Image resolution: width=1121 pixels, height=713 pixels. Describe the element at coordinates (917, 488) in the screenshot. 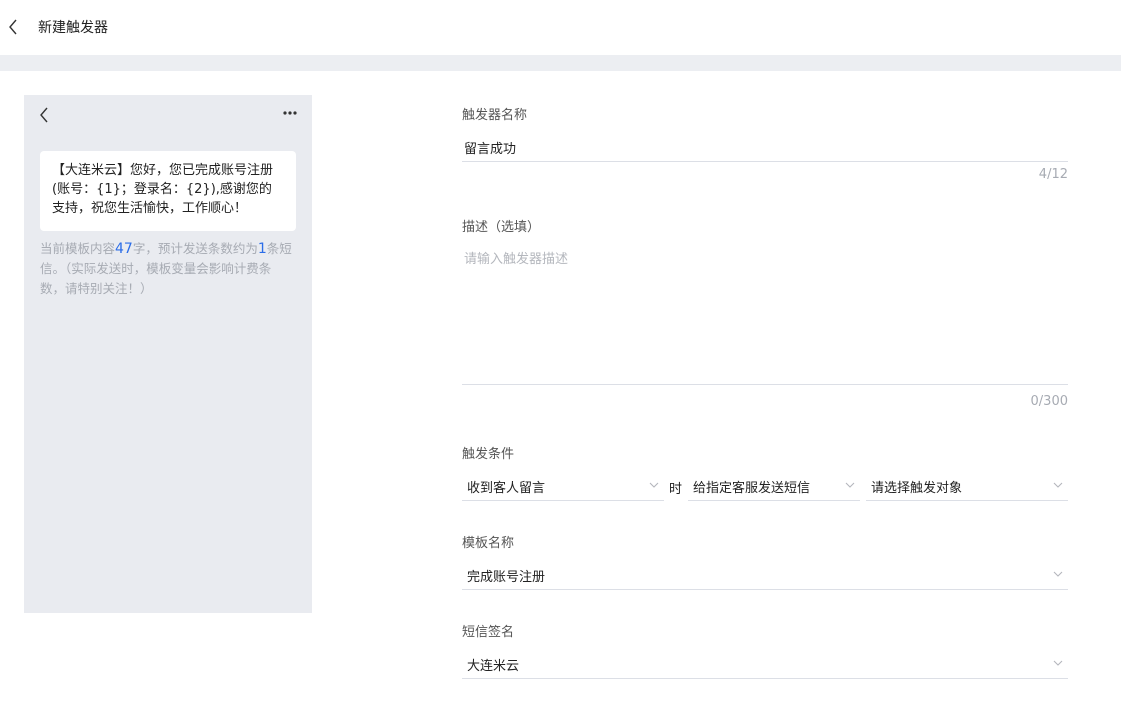

I see `condition-target-placeholder: 请选择触发对象` at that location.